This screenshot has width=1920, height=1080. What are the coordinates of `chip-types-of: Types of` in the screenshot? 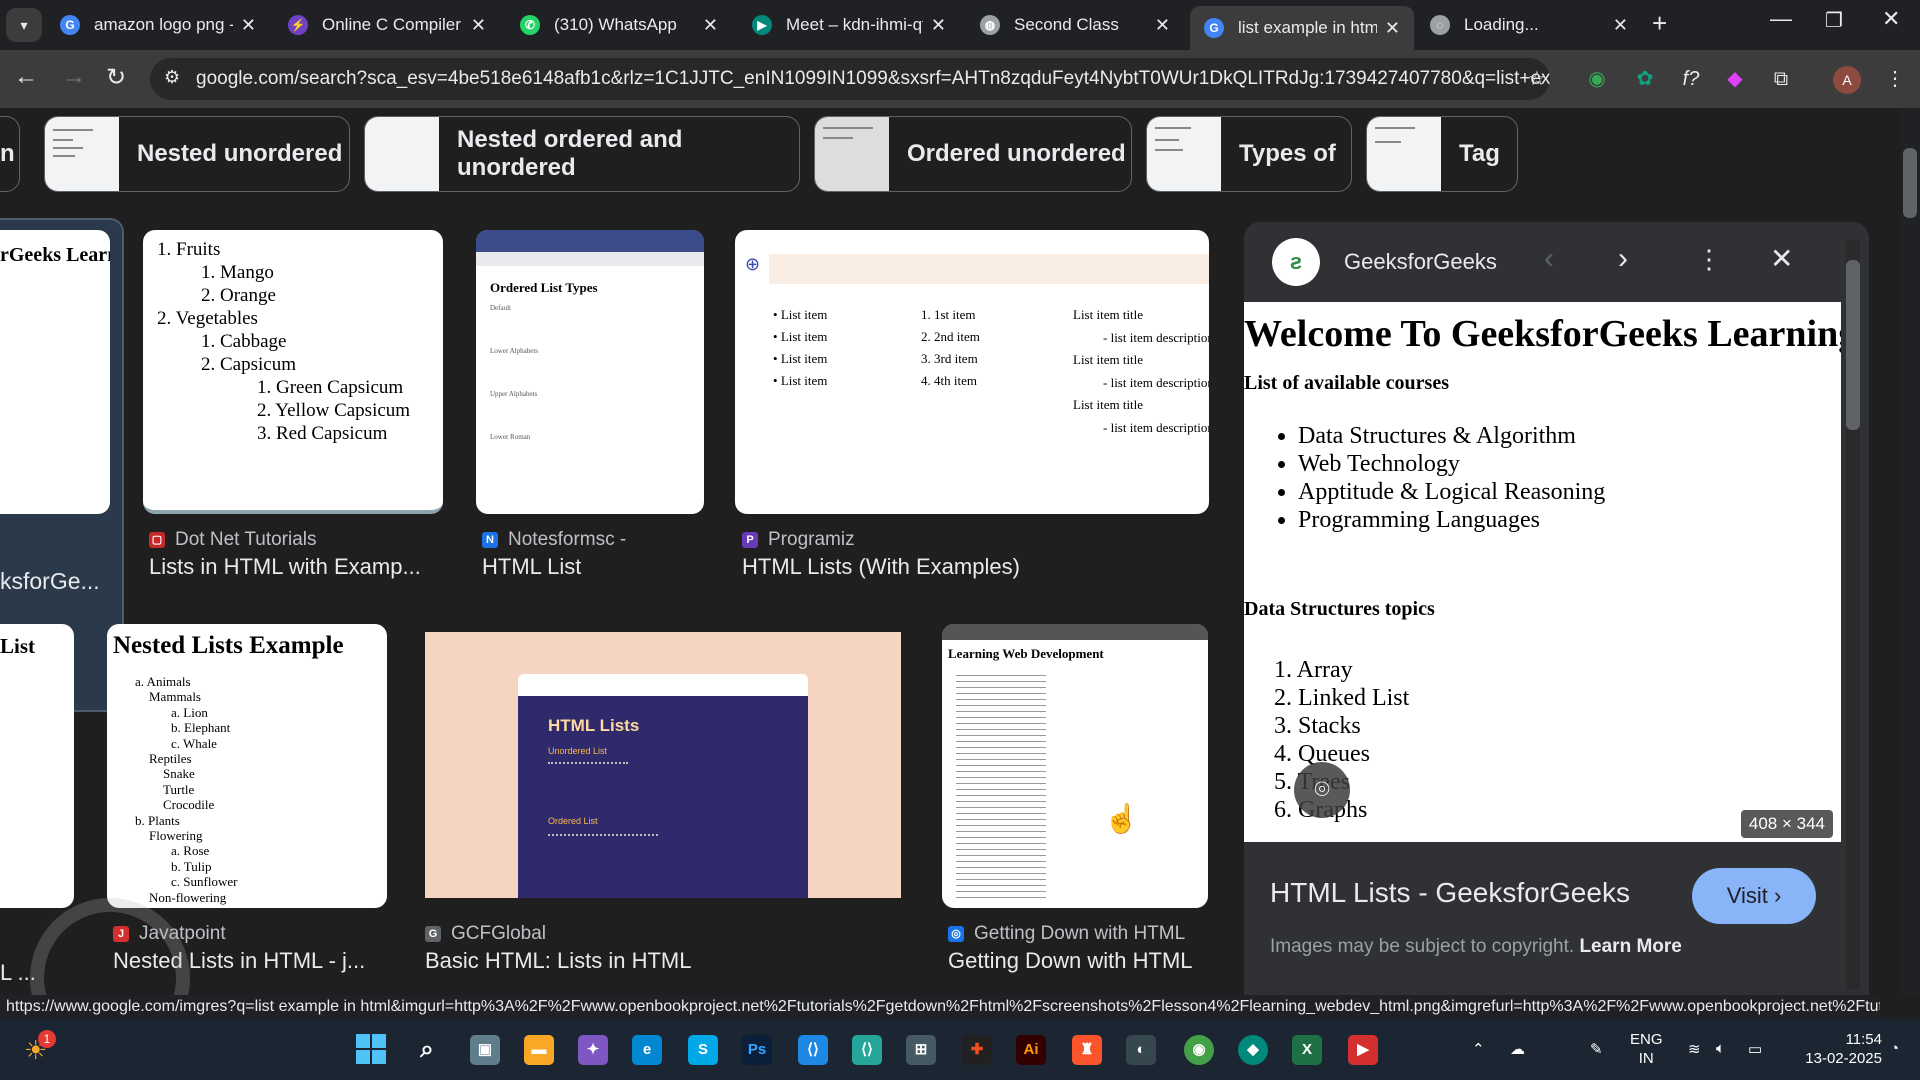 It's located at (1249, 154).